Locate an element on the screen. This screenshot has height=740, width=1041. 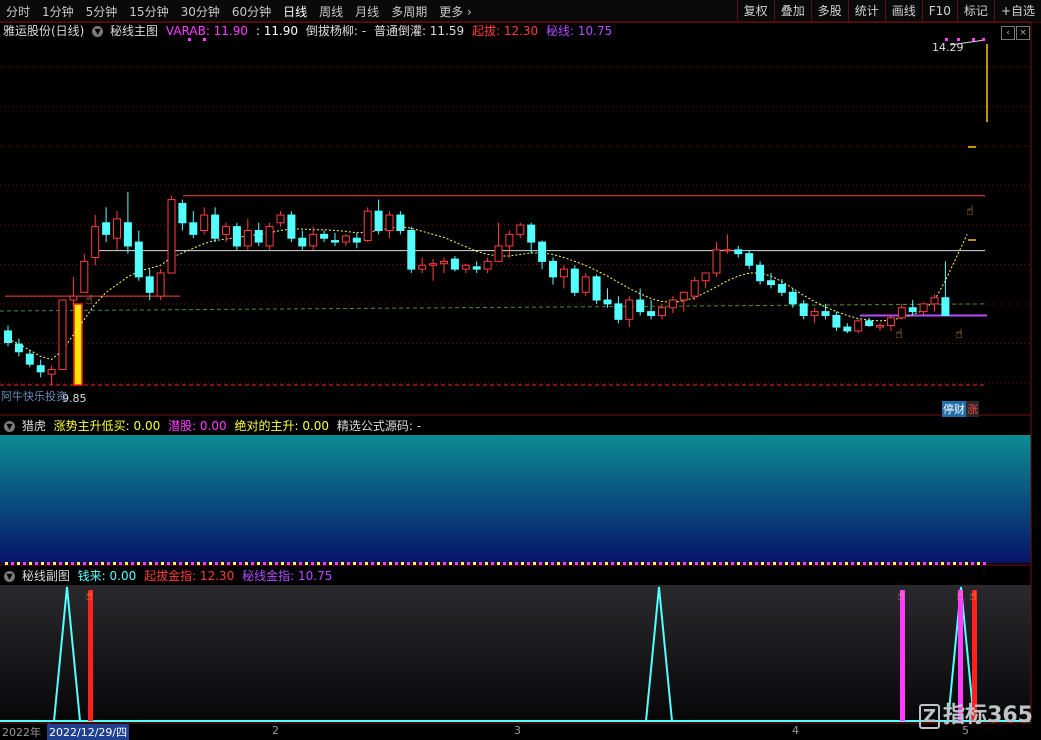
logo-text: 指标365 is located at coordinates (988, 715).